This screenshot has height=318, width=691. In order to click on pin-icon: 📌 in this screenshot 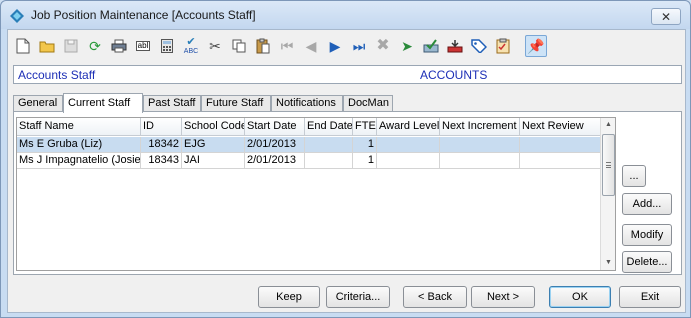, I will do `click(536, 46)`.